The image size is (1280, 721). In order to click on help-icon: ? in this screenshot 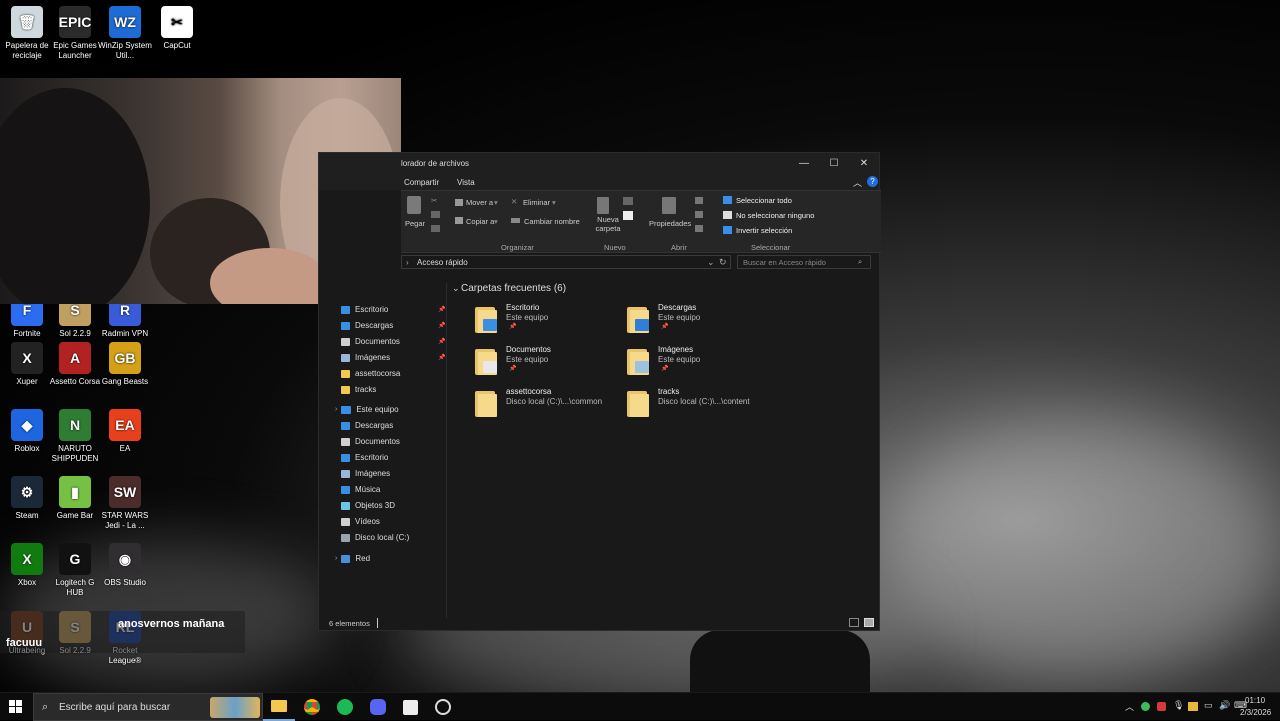, I will do `click(872, 181)`.